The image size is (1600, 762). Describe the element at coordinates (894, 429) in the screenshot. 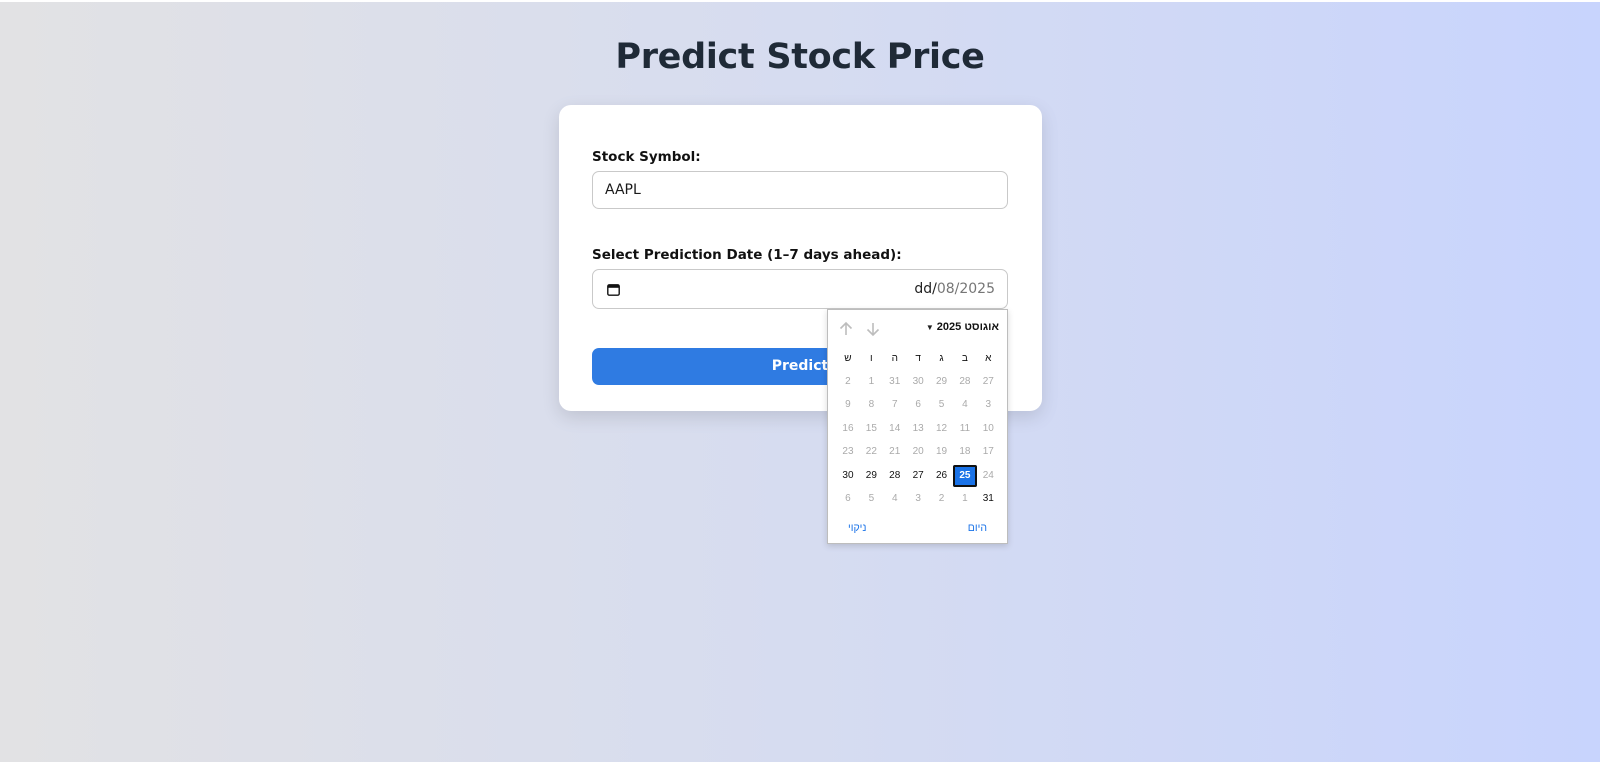

I see `calendar-day: 14` at that location.